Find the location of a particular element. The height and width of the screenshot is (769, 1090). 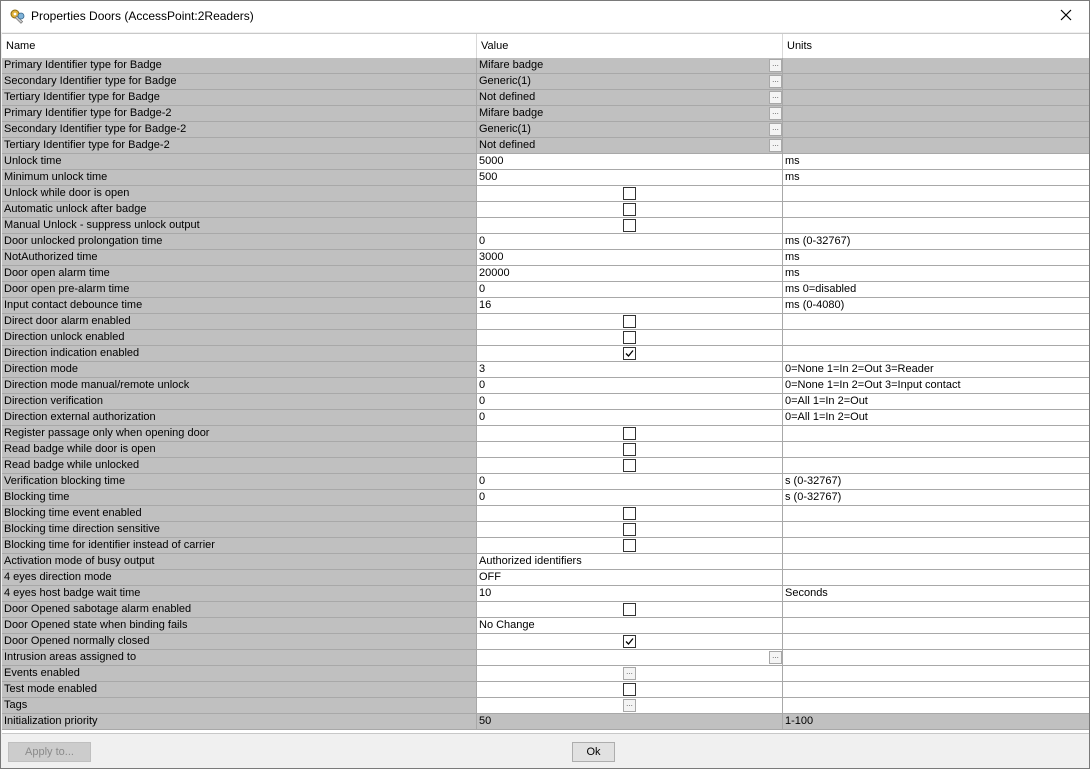

table-row: Unlock time 5000 ms is located at coordinates (545, 162).